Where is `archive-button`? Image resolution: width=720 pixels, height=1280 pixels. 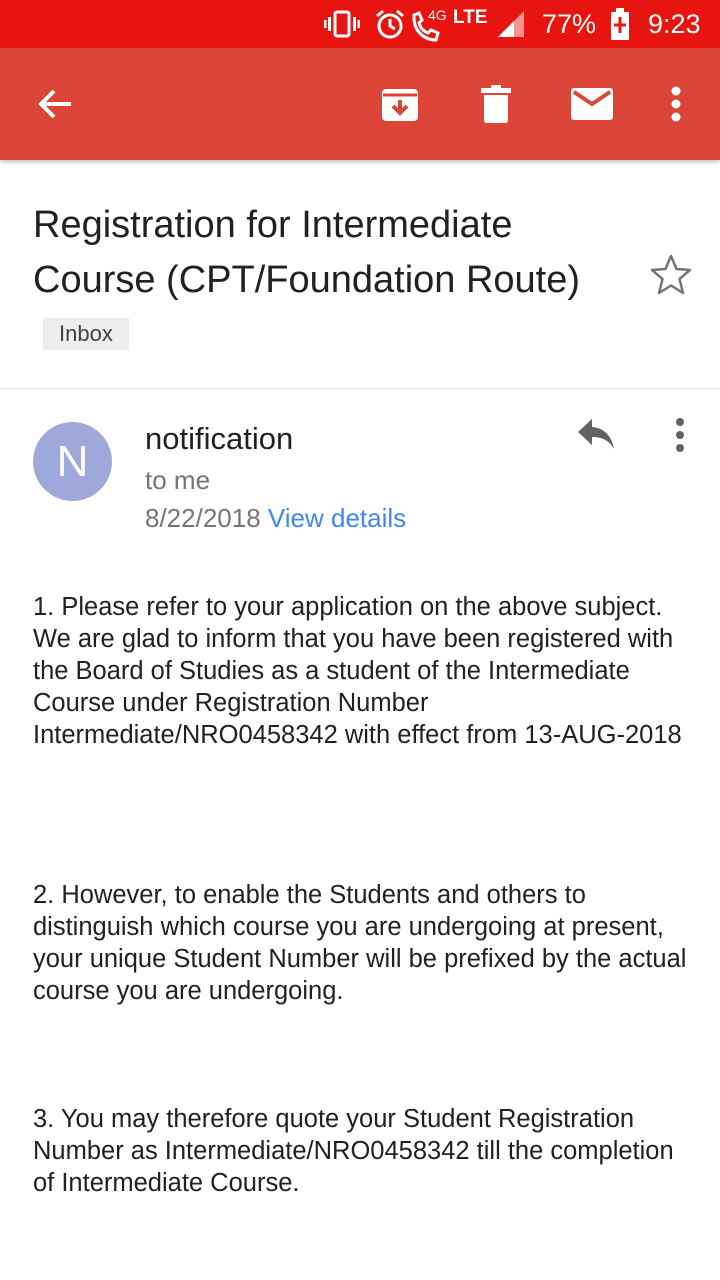
archive-button is located at coordinates (400, 104).